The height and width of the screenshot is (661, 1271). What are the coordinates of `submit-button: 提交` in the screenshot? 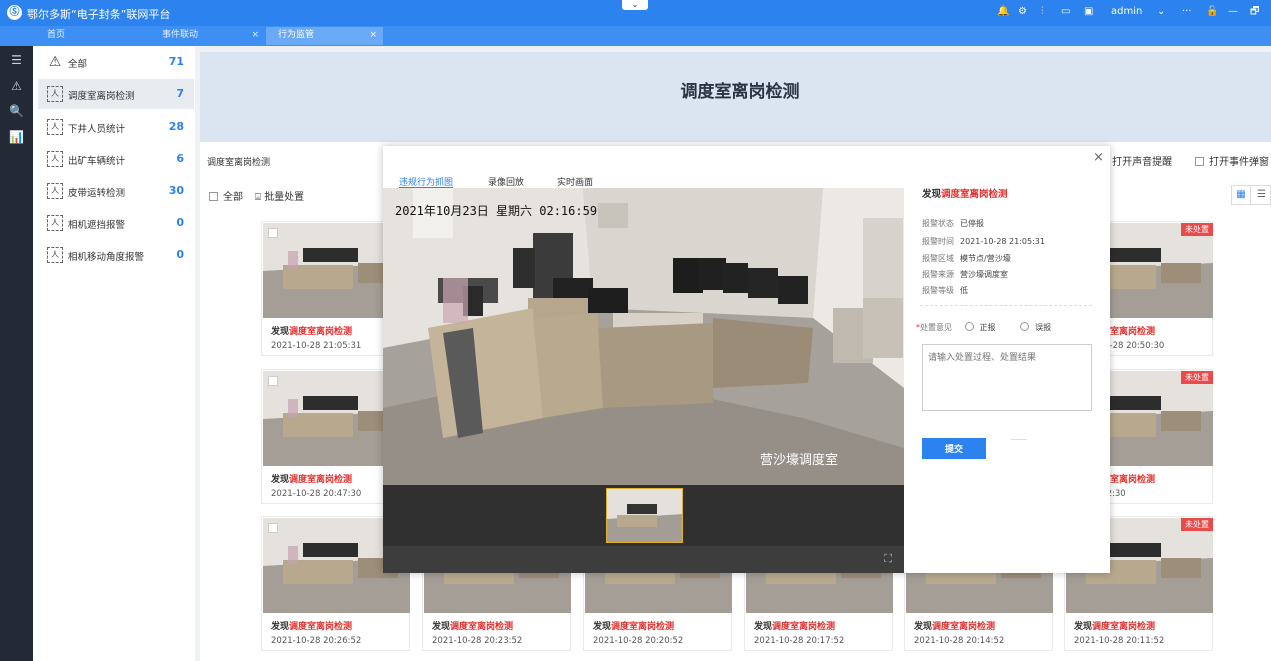 It's located at (954, 448).